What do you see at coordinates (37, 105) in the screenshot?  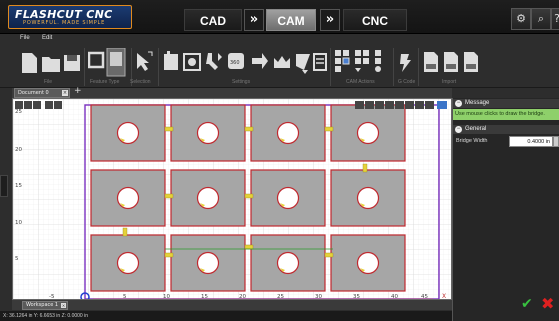 I see `zoom-fit-icon` at bounding box center [37, 105].